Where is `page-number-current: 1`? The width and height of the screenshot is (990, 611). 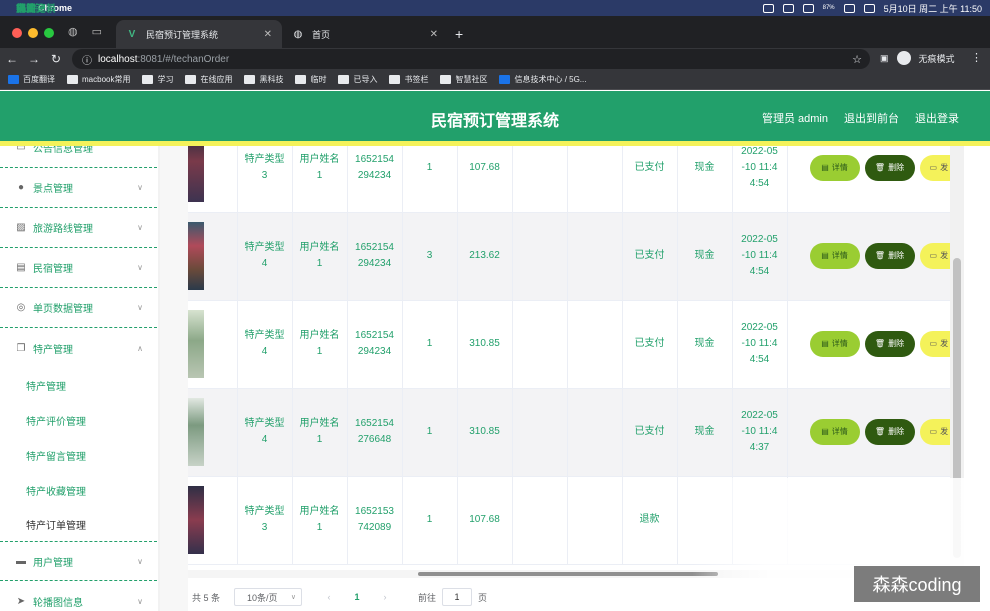 page-number-current: 1 is located at coordinates (357, 597).